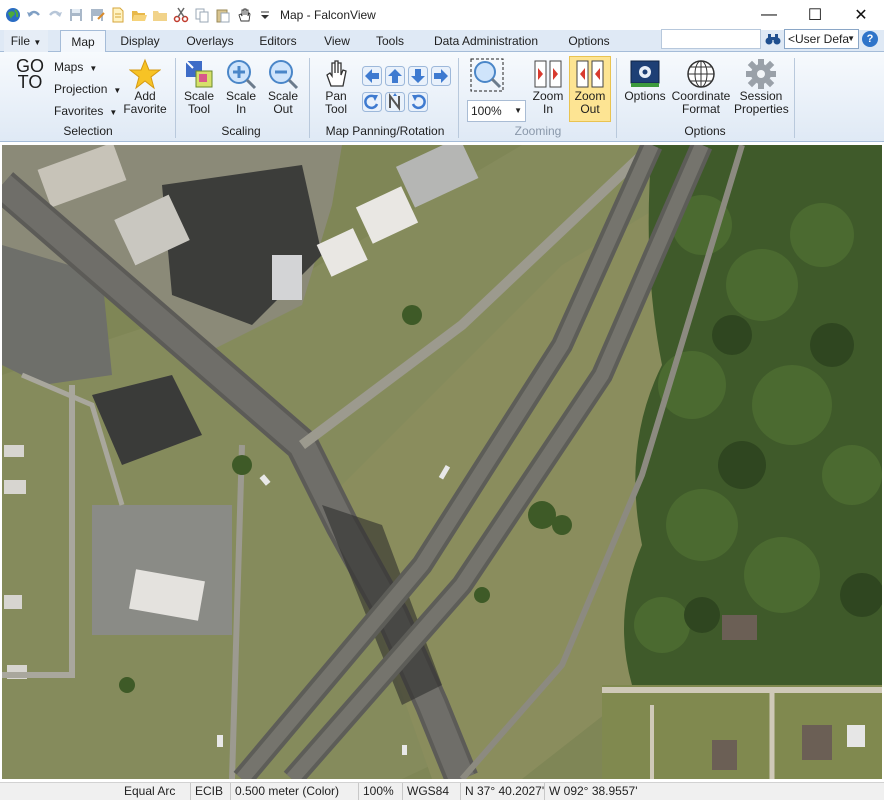  What do you see at coordinates (870, 39) in the screenshot?
I see `help-icon: ?` at bounding box center [870, 39].